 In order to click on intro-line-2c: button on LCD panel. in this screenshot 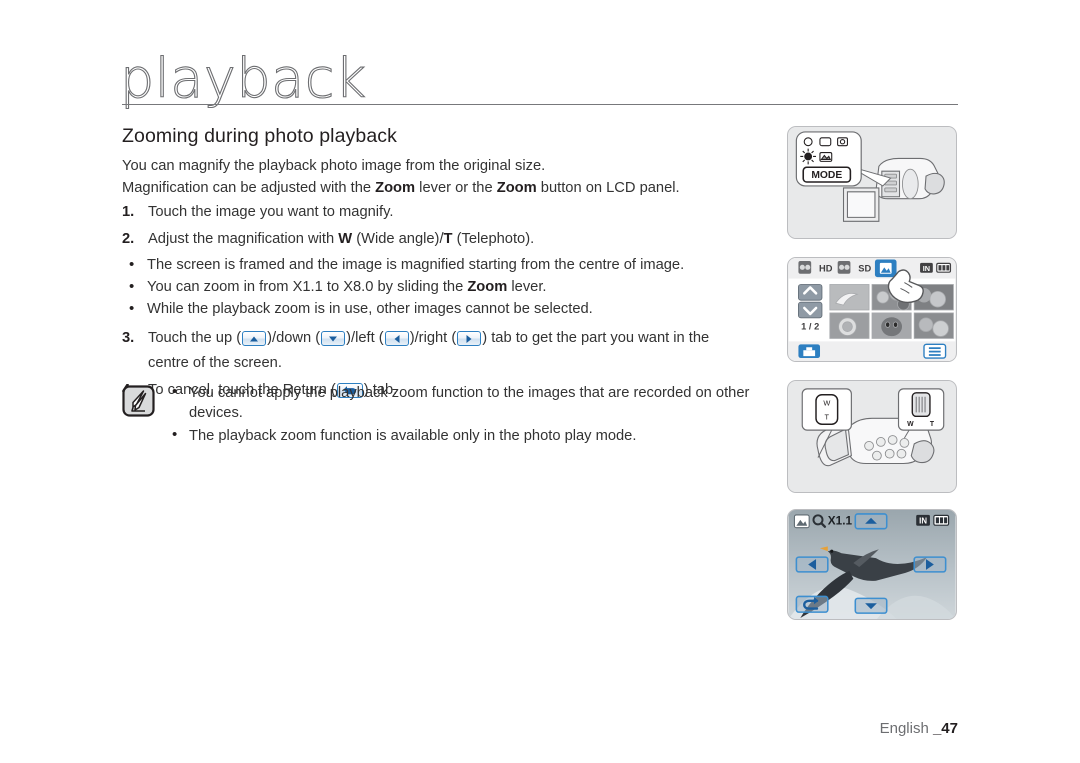, I will do `click(608, 187)`.